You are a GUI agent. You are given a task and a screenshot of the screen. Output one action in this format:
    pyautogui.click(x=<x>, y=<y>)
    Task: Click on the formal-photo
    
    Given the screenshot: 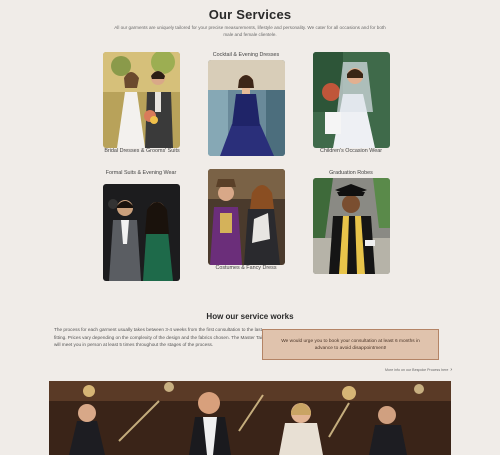 What is the action you would take?
    pyautogui.click(x=141, y=232)
    